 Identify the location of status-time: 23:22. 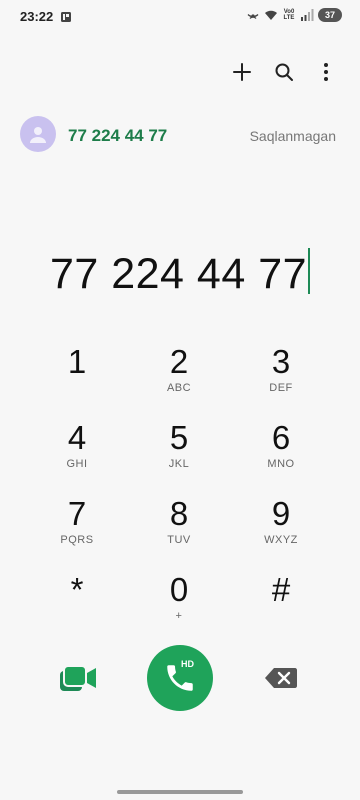
(37, 16).